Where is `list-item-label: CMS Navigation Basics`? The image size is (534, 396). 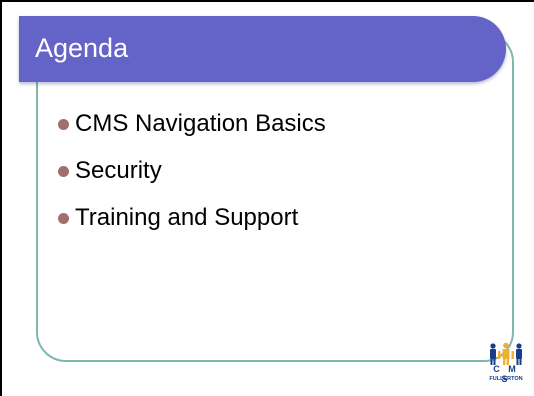 list-item-label: CMS Navigation Basics is located at coordinates (200, 123).